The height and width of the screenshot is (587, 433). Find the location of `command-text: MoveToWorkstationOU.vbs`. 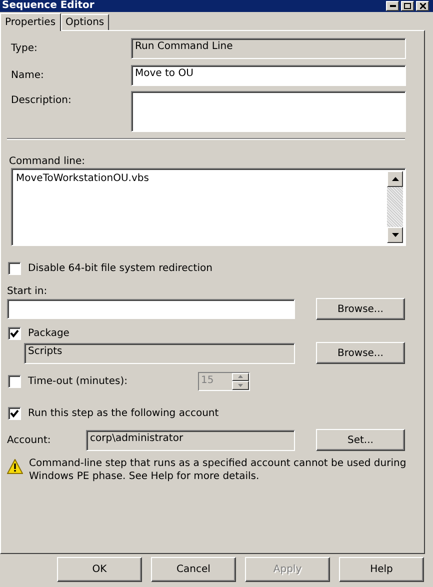

command-text: MoveToWorkstationOU.vbs is located at coordinates (82, 179).